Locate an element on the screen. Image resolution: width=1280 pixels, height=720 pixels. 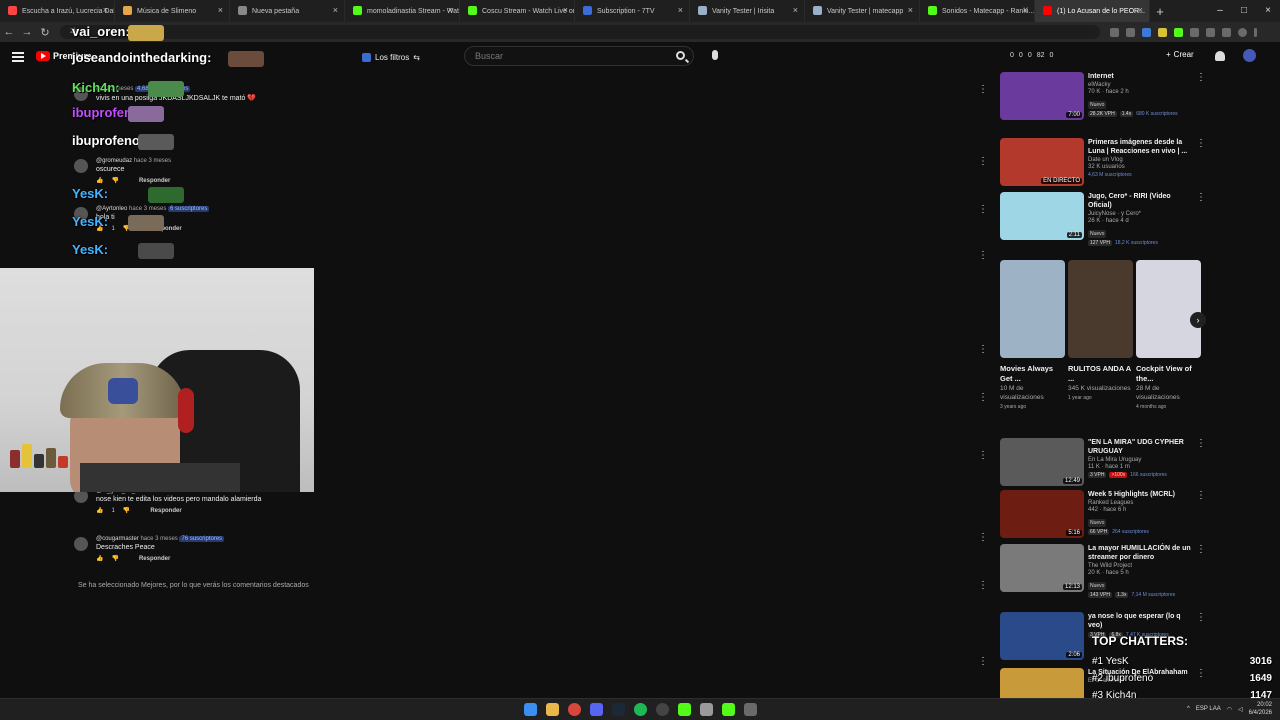
obs-icon is located at coordinates (662, 709).